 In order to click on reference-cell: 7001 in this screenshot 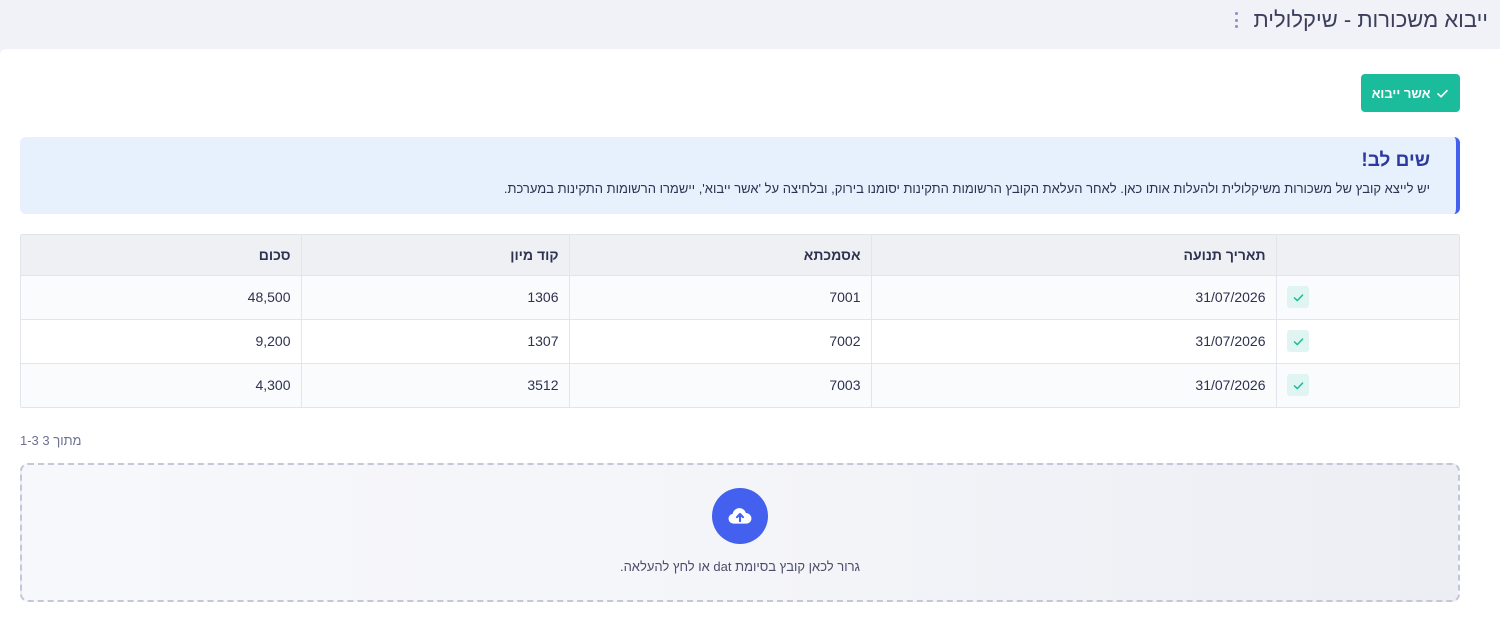, I will do `click(719, 297)`.